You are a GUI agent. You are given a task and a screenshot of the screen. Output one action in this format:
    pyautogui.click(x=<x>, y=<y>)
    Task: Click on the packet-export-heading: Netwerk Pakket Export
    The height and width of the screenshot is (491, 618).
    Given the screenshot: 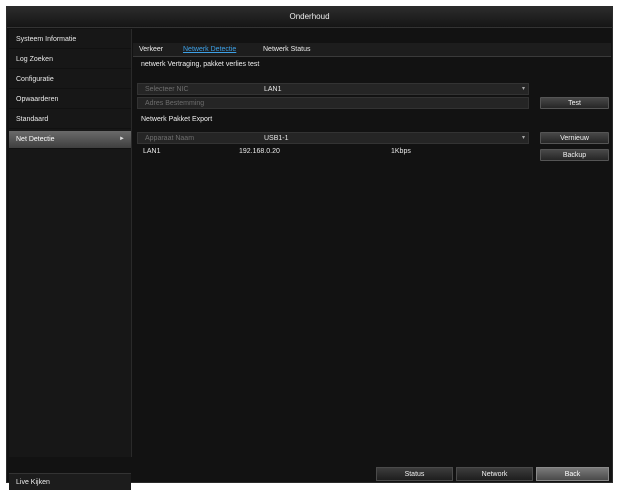 What is the action you would take?
    pyautogui.click(x=177, y=119)
    